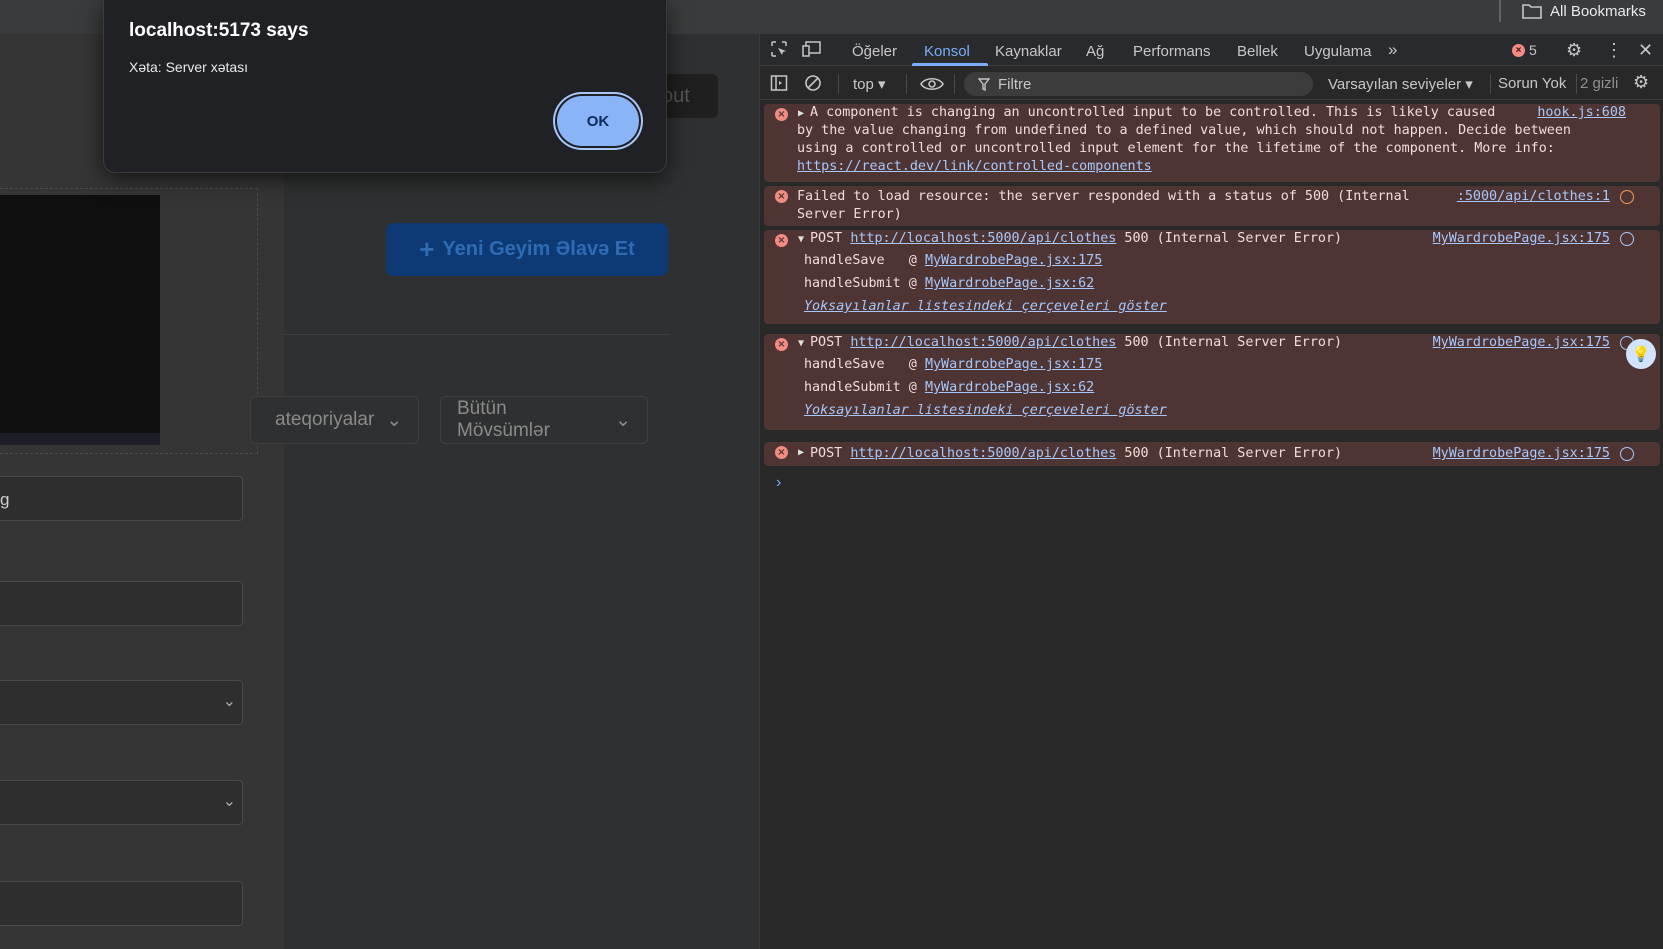 This screenshot has height=949, width=1663. What do you see at coordinates (869, 84) in the screenshot?
I see `context-select: top ▾` at bounding box center [869, 84].